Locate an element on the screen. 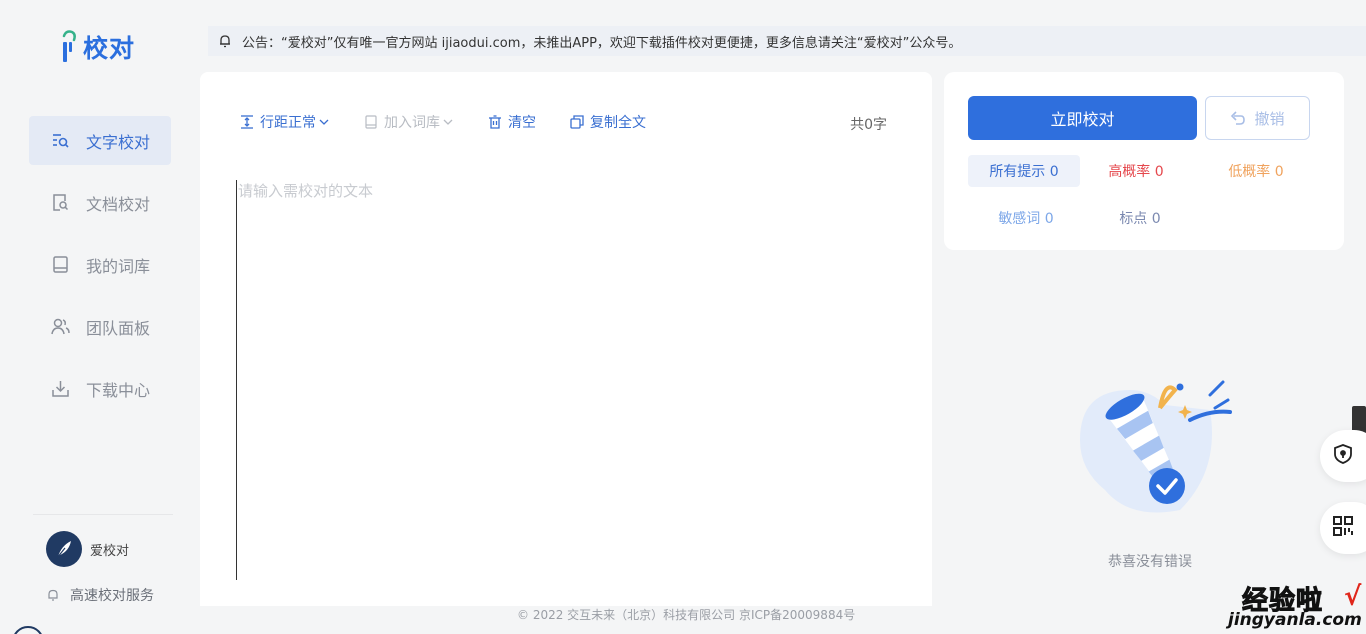 Image resolution: width=1366 pixels, height=634 pixels. sidebar-item-label: 文字校对 is located at coordinates (118, 142).